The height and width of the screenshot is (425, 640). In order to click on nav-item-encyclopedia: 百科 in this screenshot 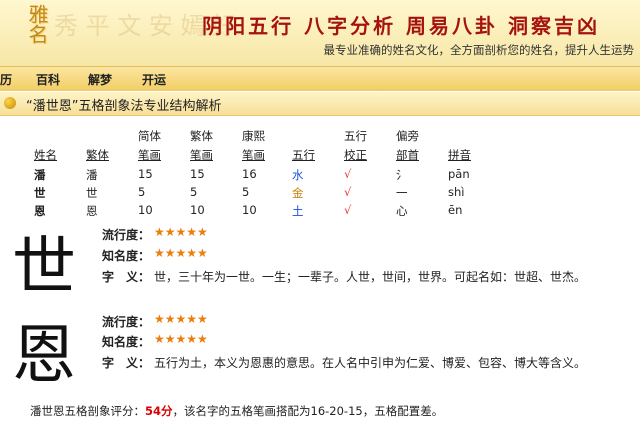, I will do `click(48, 79)`.